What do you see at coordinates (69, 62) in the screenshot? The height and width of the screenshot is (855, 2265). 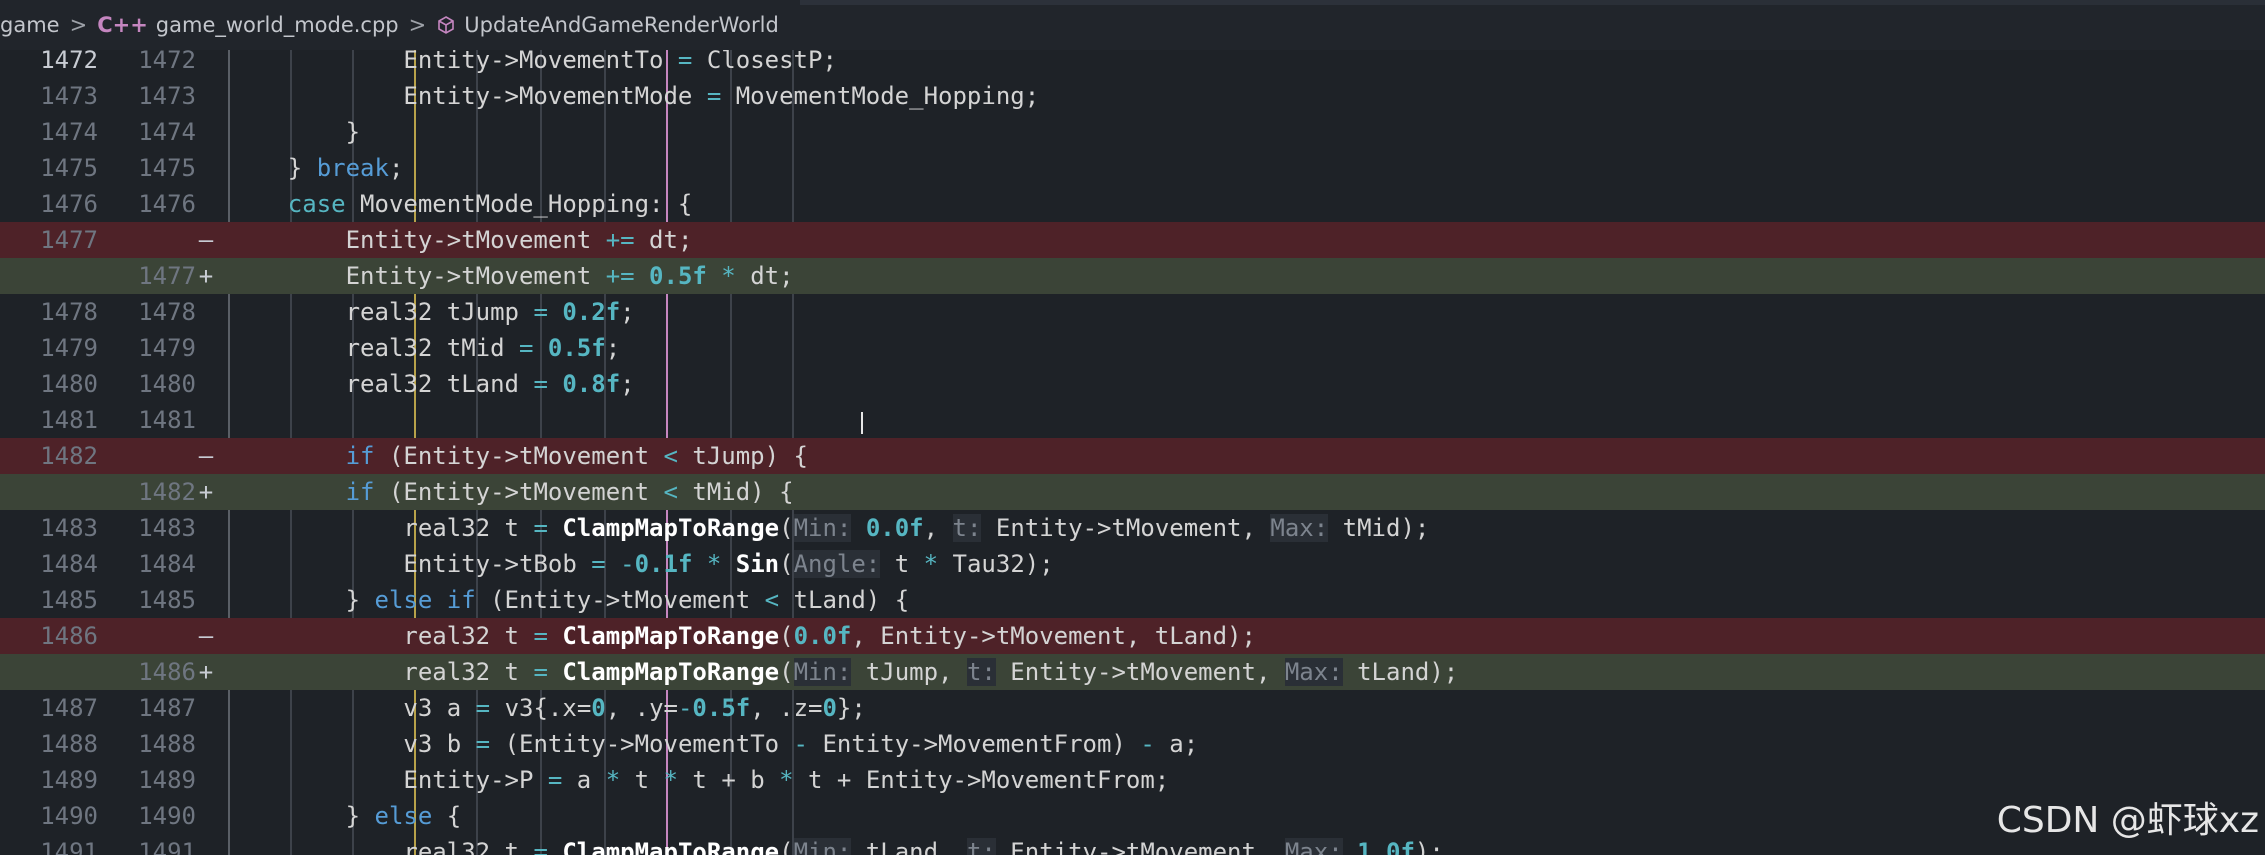 I see `line-number-original: 1472` at bounding box center [69, 62].